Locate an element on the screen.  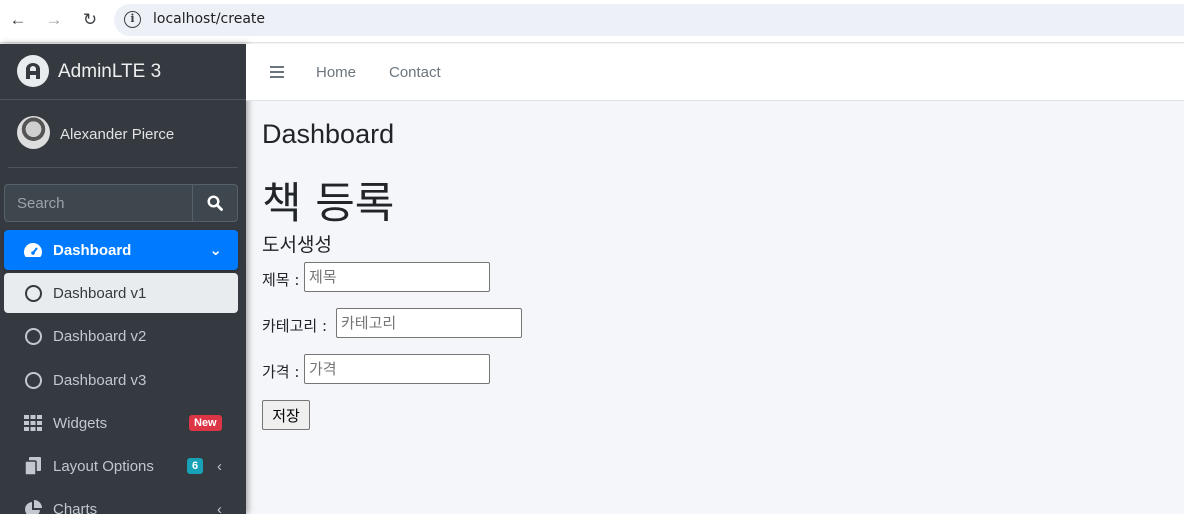
sidebar-item-label: Dashboard v2 is located at coordinates (100, 336).